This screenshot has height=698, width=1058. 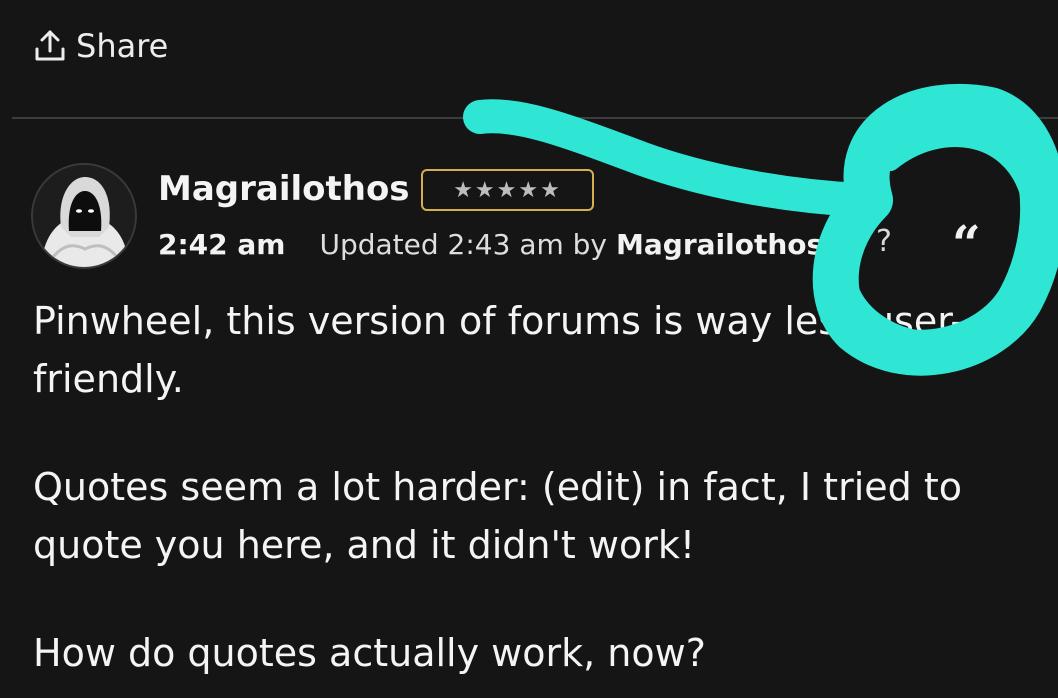 What do you see at coordinates (463, 244) in the screenshot?
I see `updated-text: Updated 2:43 am by` at bounding box center [463, 244].